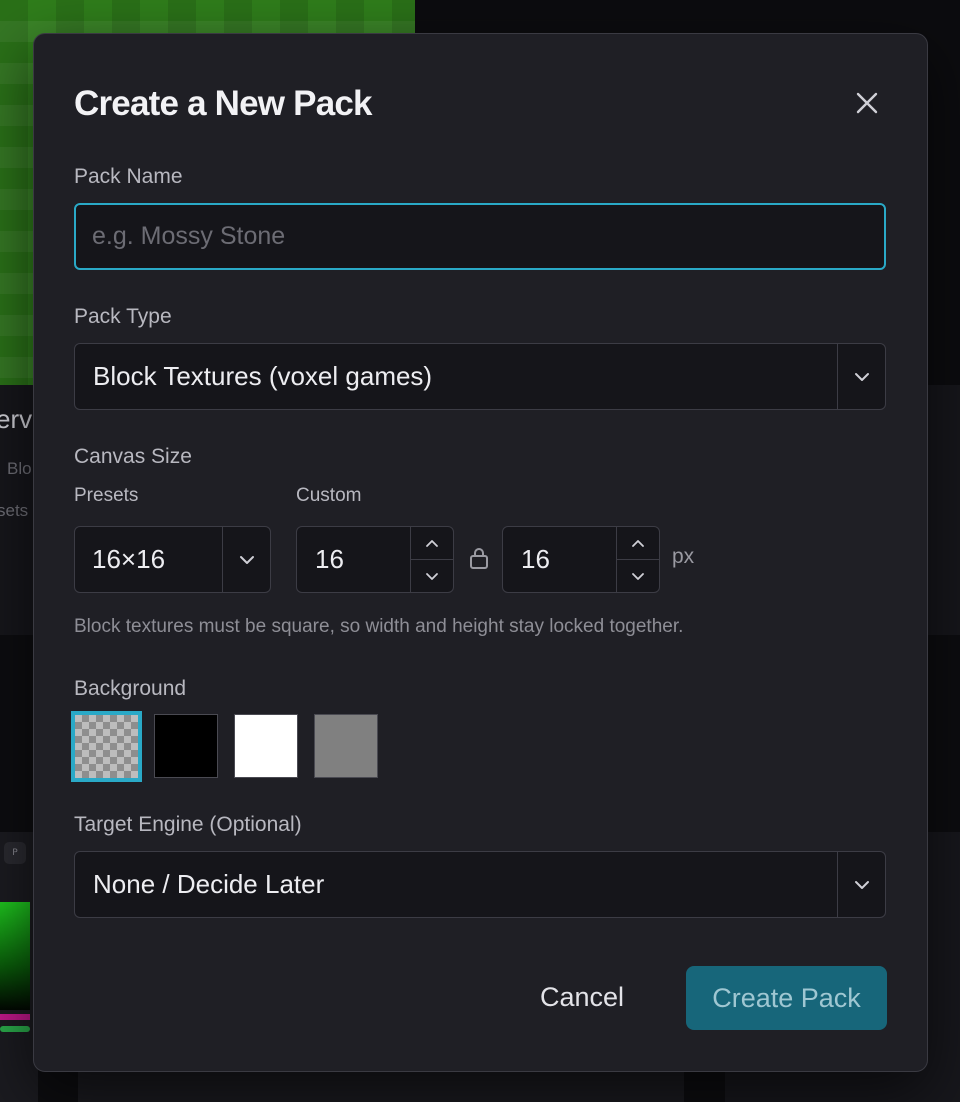 The height and width of the screenshot is (1102, 960). What do you see at coordinates (186, 746) in the screenshot?
I see `swatch-black` at bounding box center [186, 746].